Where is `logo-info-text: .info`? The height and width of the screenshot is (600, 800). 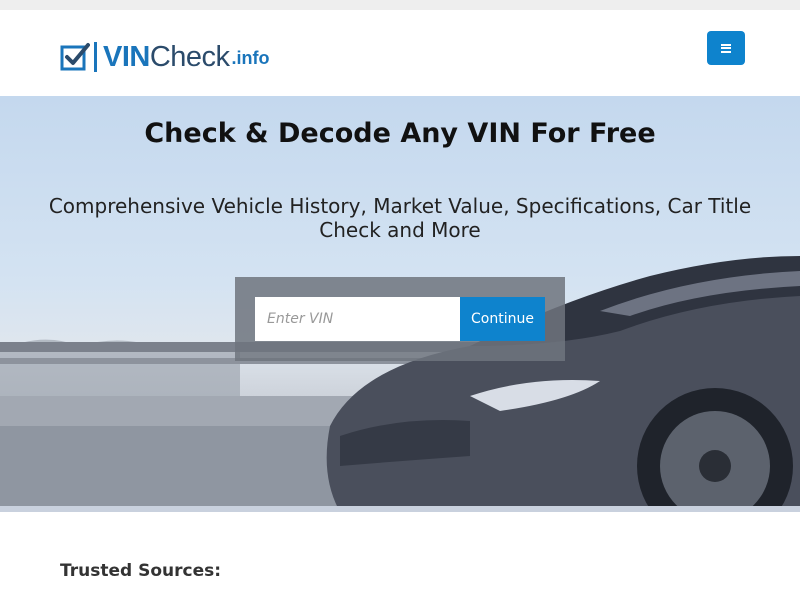 logo-info-text: .info is located at coordinates (250, 58).